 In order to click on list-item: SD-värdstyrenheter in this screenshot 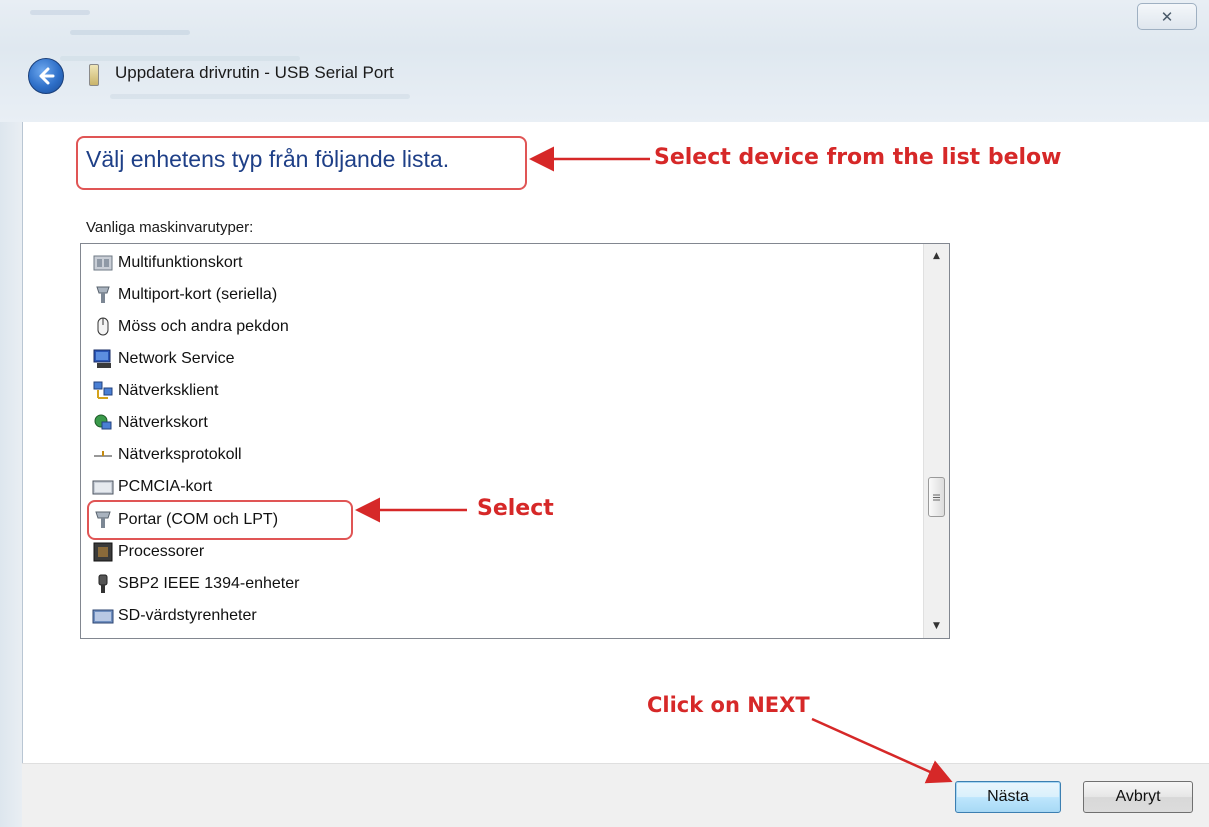, I will do `click(174, 616)`.